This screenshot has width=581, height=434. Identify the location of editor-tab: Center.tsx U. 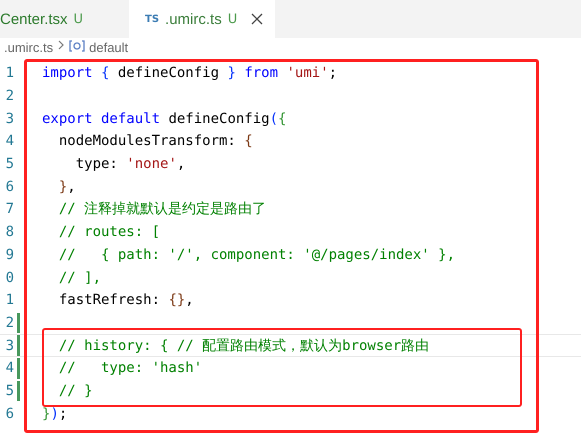
(58, 19).